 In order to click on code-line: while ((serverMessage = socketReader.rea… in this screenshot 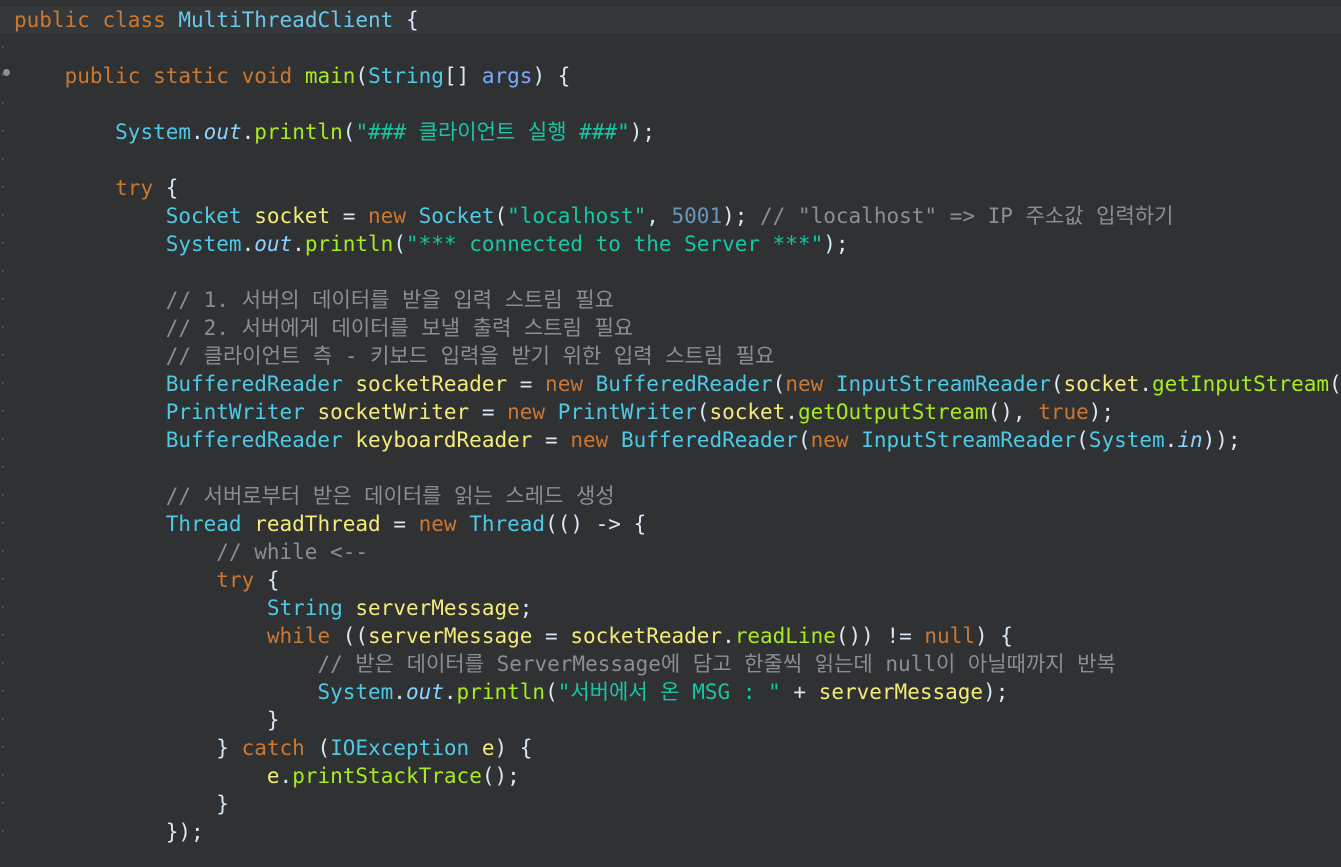, I will do `click(677, 636)`.